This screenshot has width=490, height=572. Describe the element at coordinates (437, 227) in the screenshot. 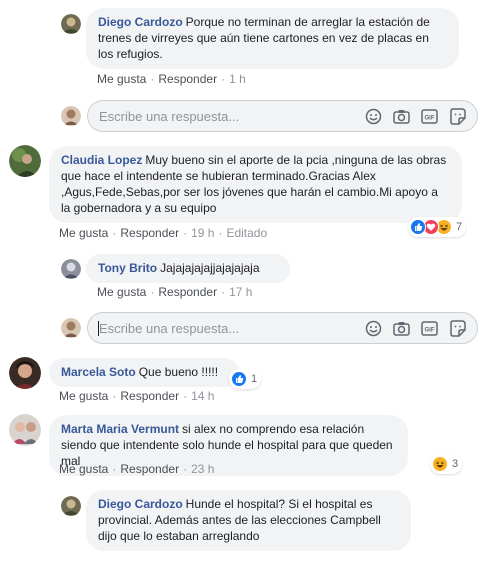

I see `reaction-summary: 7` at that location.